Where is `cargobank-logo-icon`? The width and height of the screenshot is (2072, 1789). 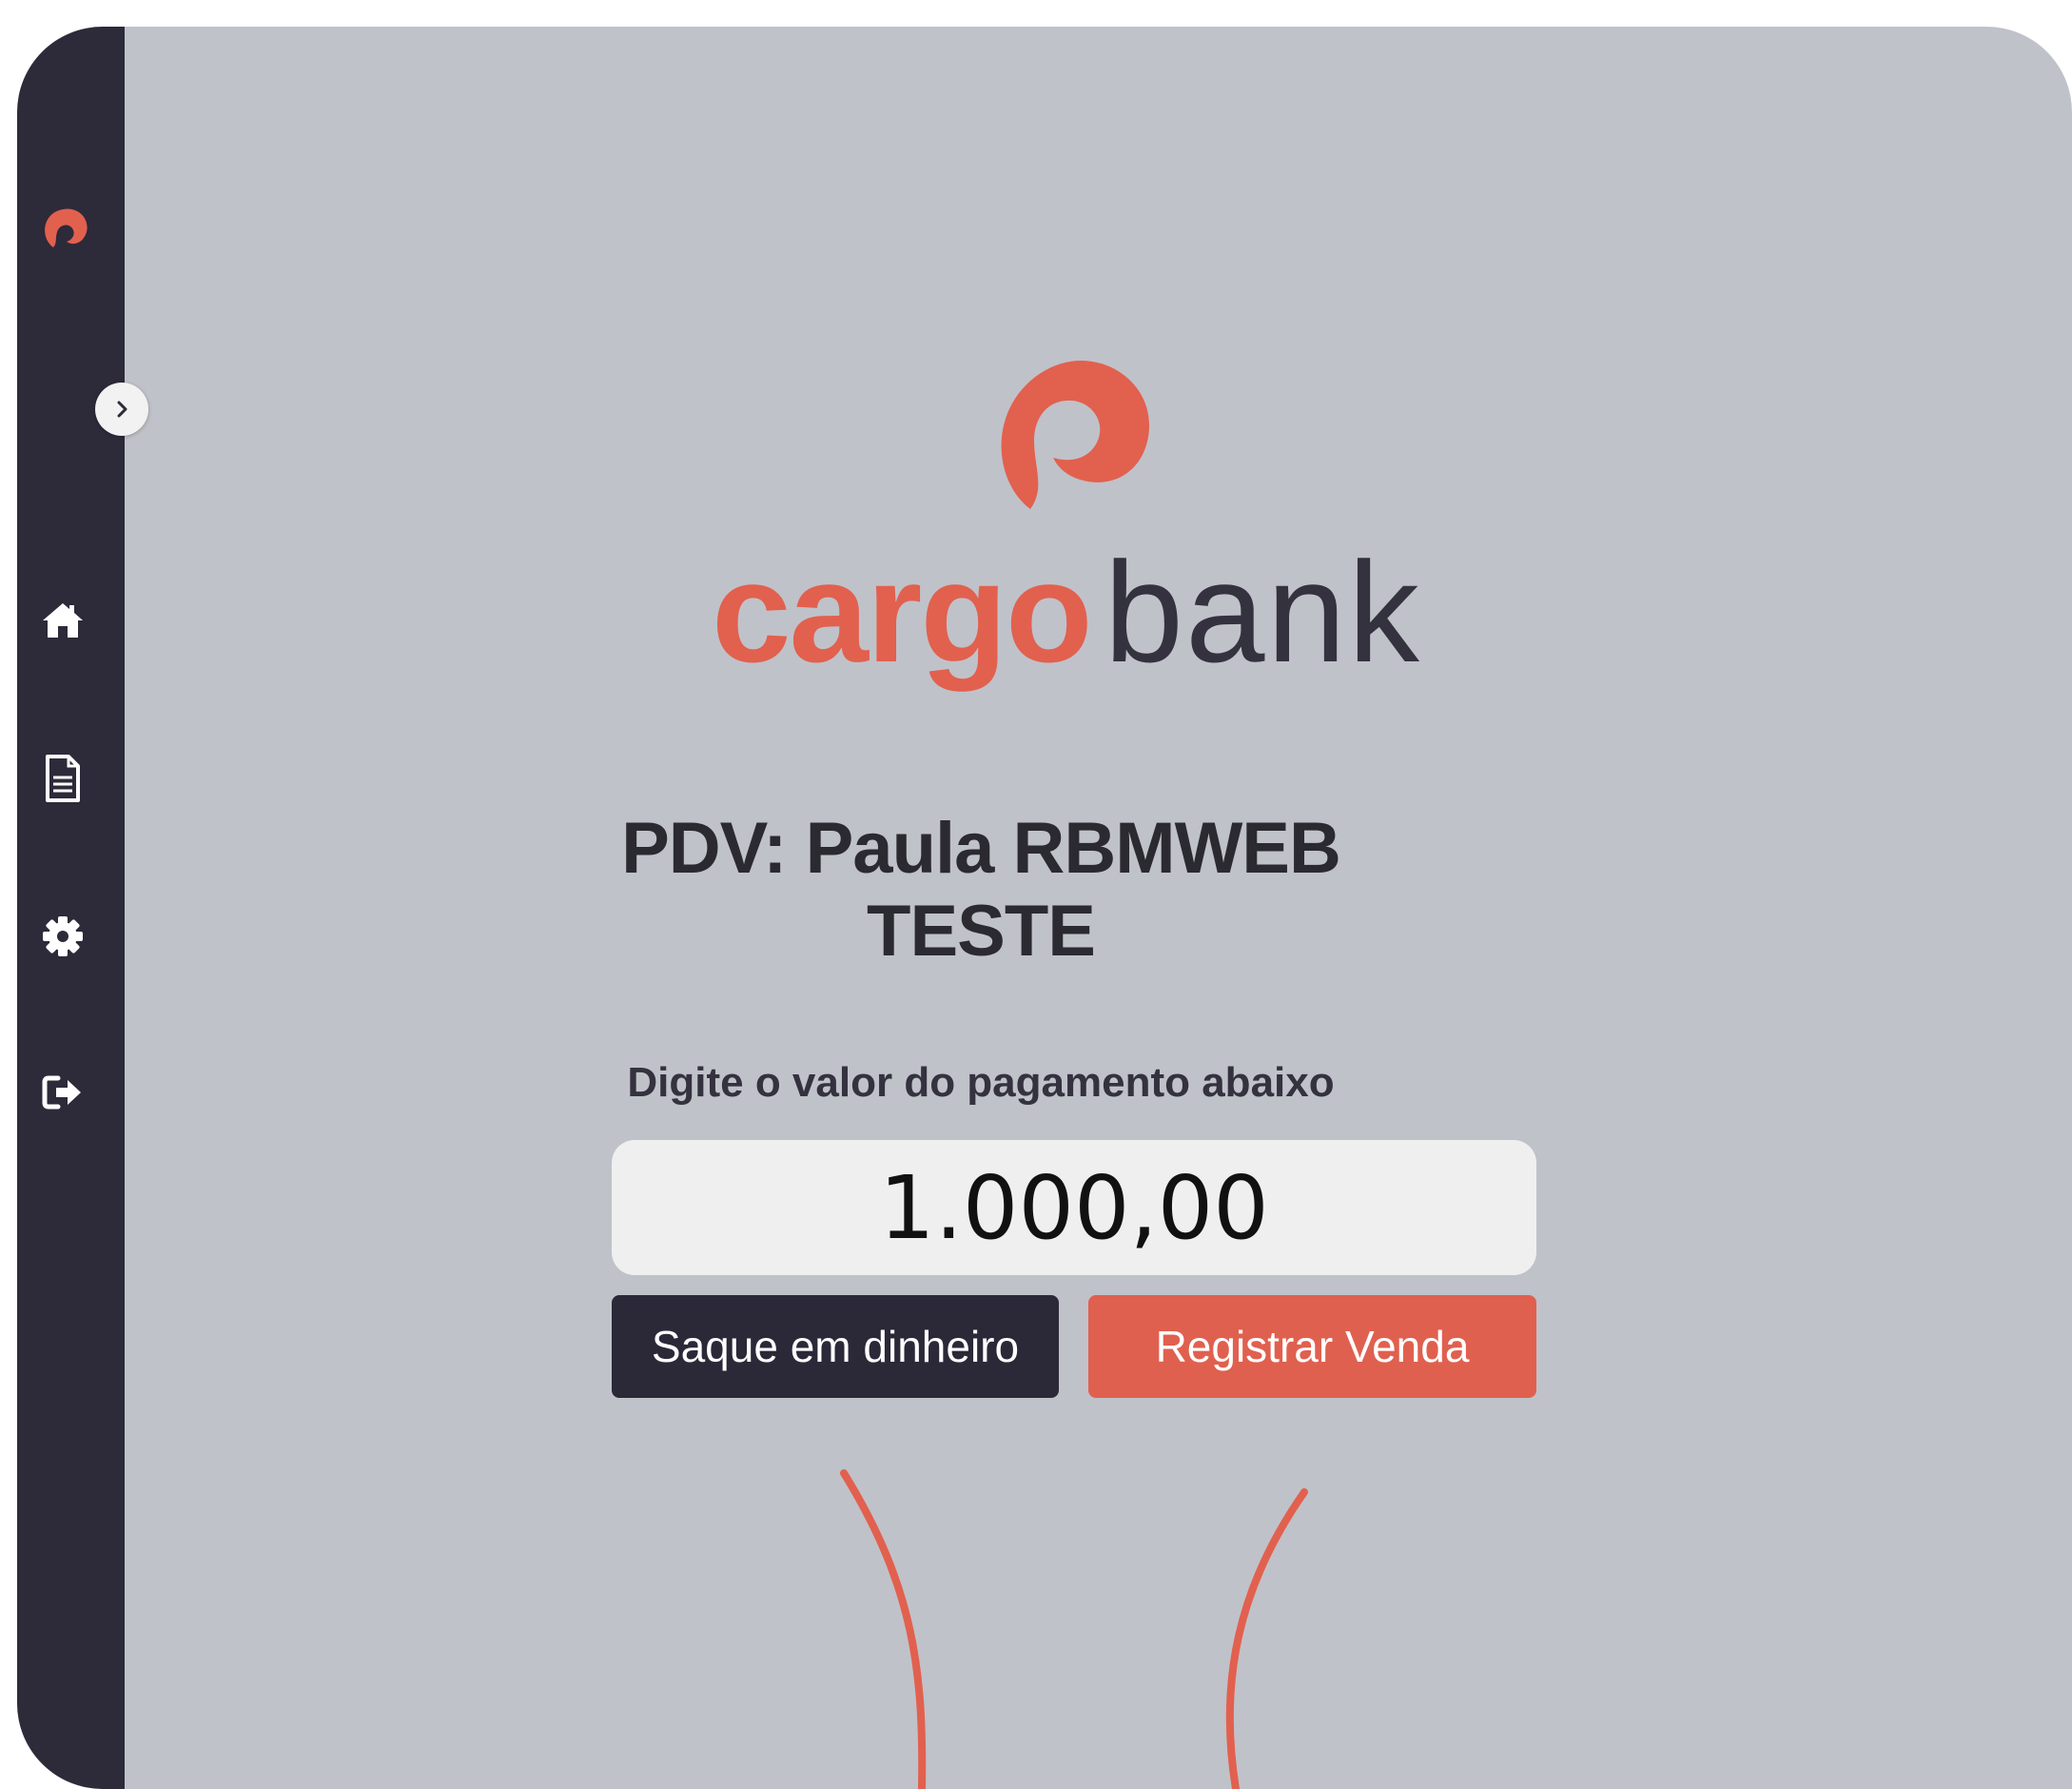 cargobank-logo-icon is located at coordinates (66, 227).